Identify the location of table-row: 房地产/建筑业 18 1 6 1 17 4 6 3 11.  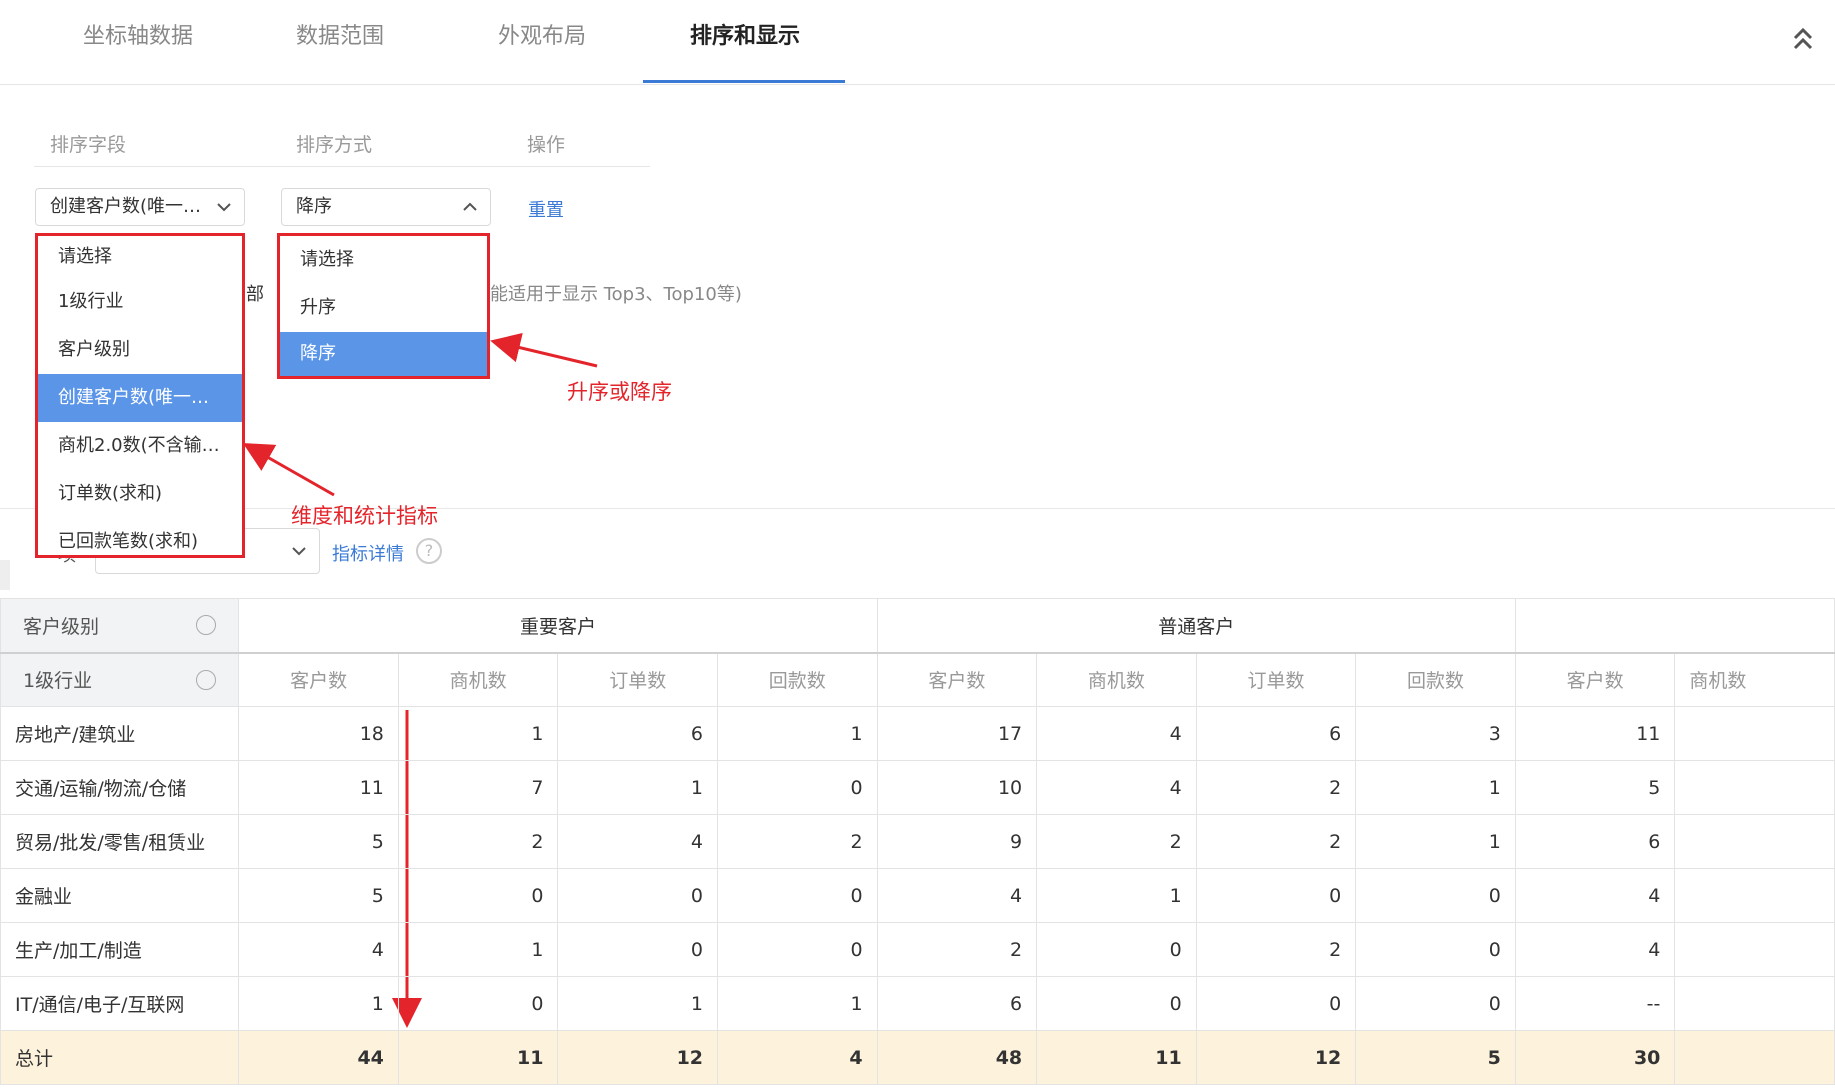
(917, 733).